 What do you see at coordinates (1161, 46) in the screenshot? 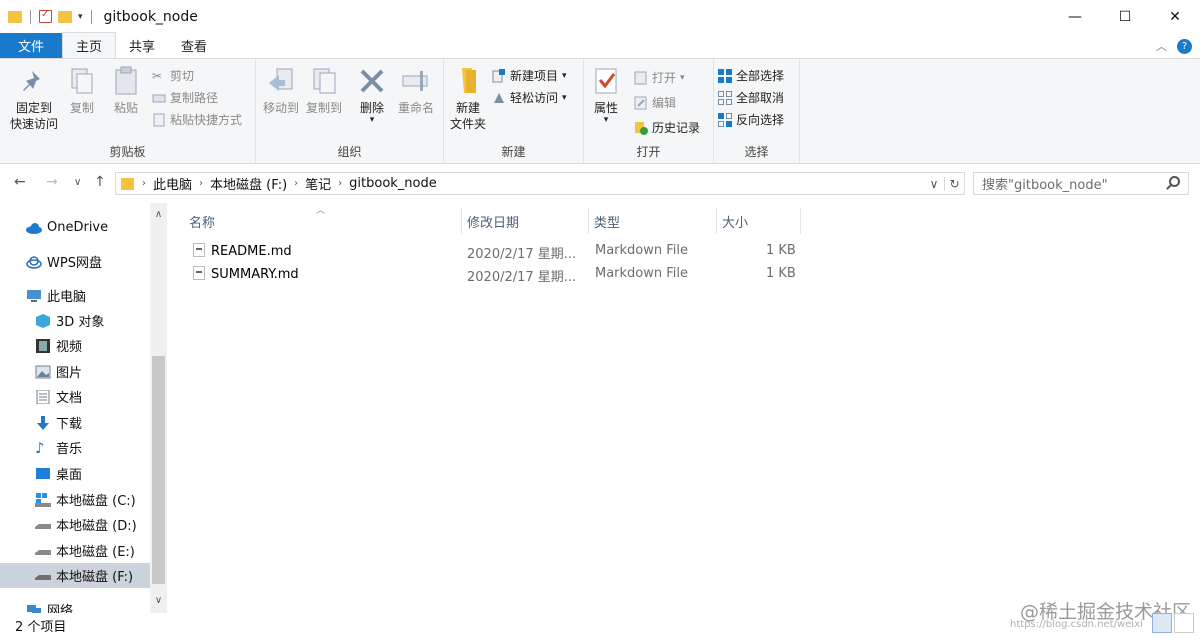
I see `collapse-ribbon-icon: ︿` at bounding box center [1161, 46].